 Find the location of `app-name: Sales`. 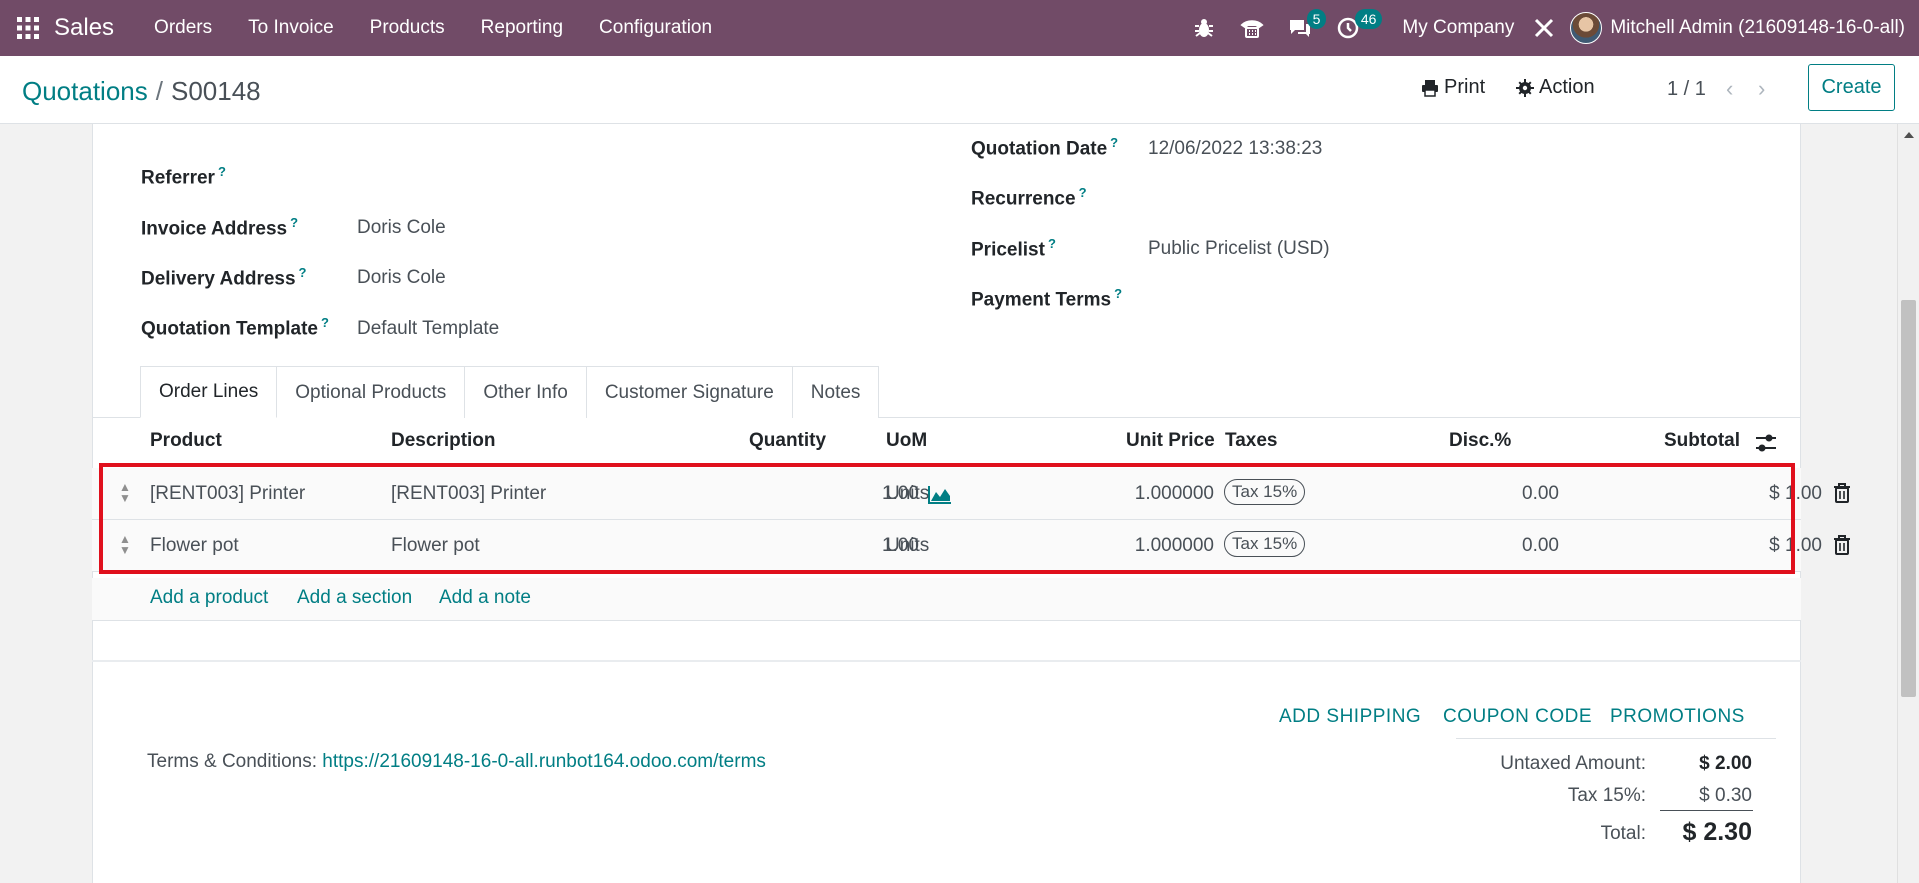

app-name: Sales is located at coordinates (84, 28).